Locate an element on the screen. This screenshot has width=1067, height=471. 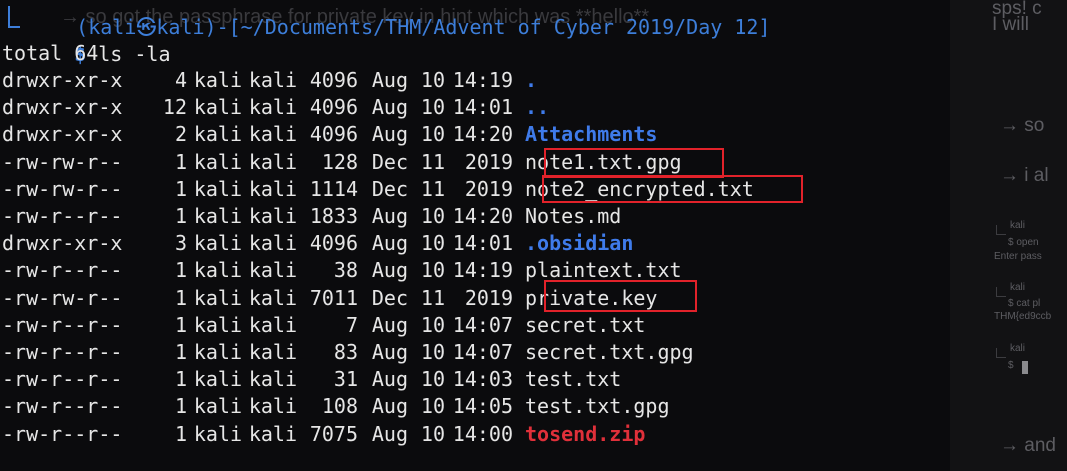
ghost-text-arrow3: → and is located at coordinates (1028, 445).